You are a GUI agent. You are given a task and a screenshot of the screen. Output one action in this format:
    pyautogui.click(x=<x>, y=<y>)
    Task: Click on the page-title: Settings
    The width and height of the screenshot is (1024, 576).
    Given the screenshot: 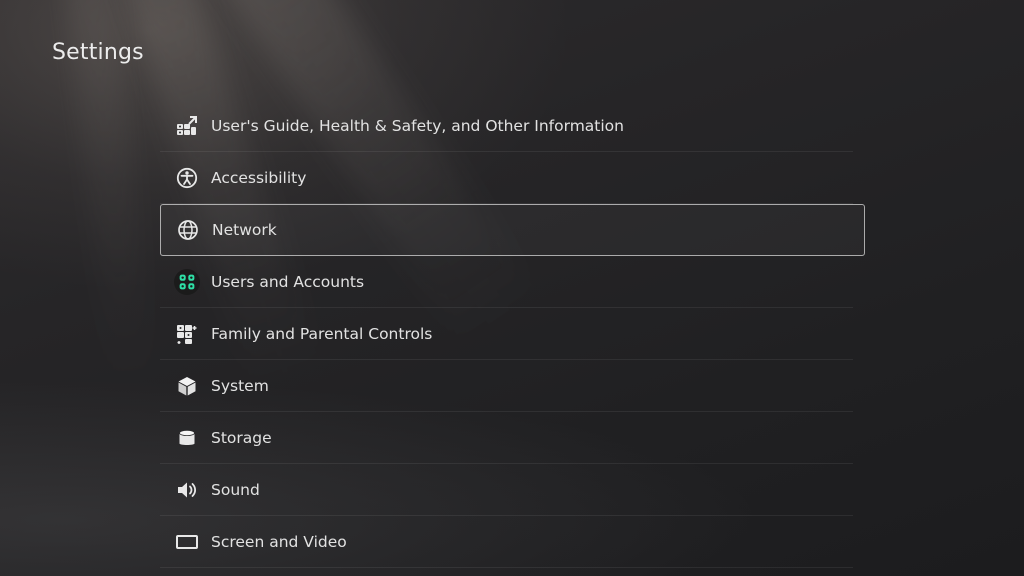 What is the action you would take?
    pyautogui.click(x=98, y=52)
    